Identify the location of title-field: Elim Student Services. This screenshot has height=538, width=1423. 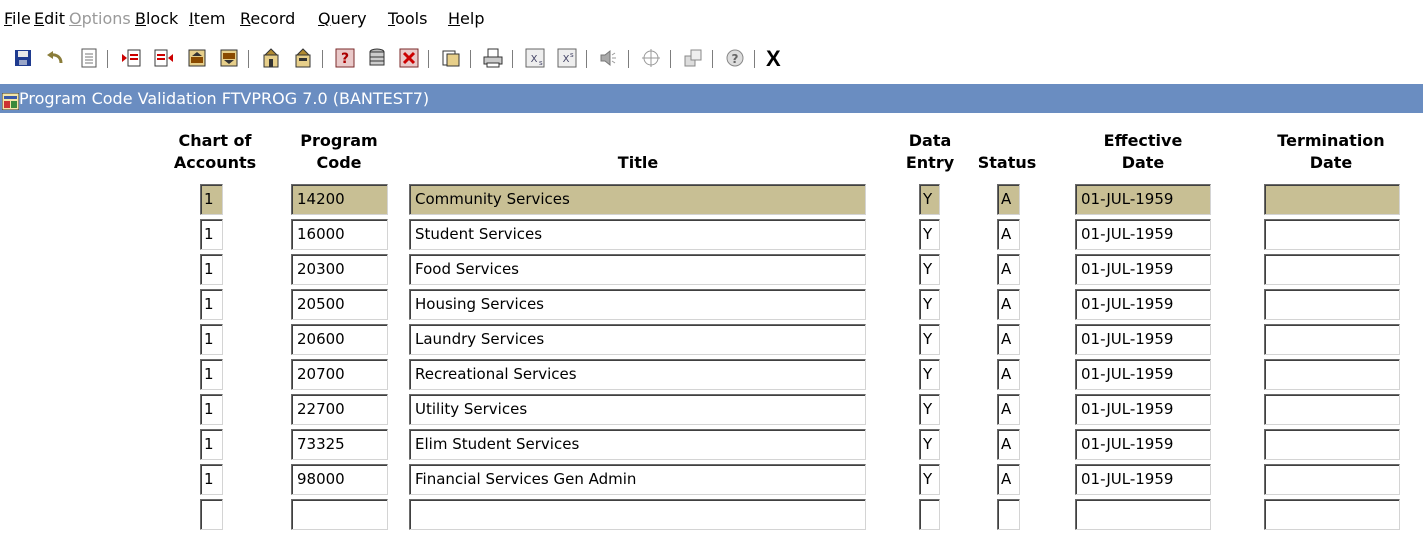
(637, 444).